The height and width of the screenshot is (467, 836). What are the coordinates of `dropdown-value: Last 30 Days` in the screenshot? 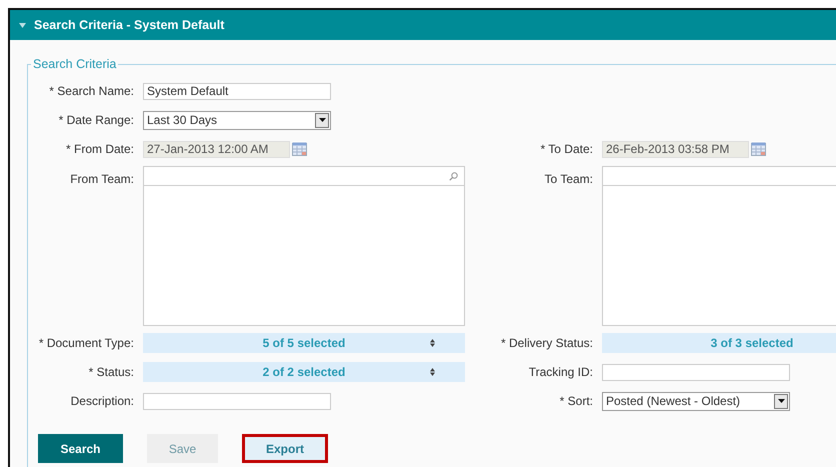 It's located at (182, 120).